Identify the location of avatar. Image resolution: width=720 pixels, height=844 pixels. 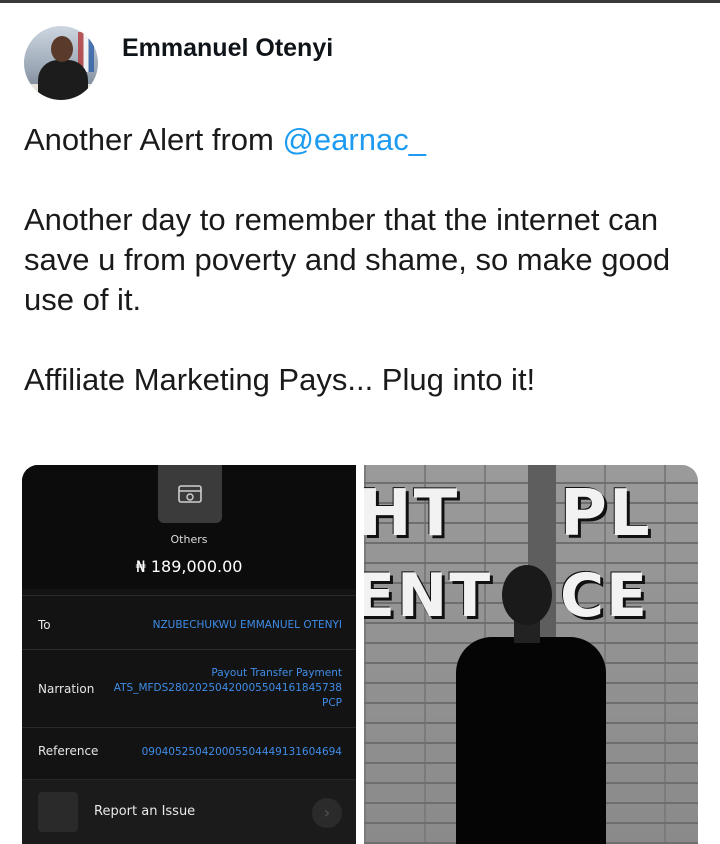
(61, 63).